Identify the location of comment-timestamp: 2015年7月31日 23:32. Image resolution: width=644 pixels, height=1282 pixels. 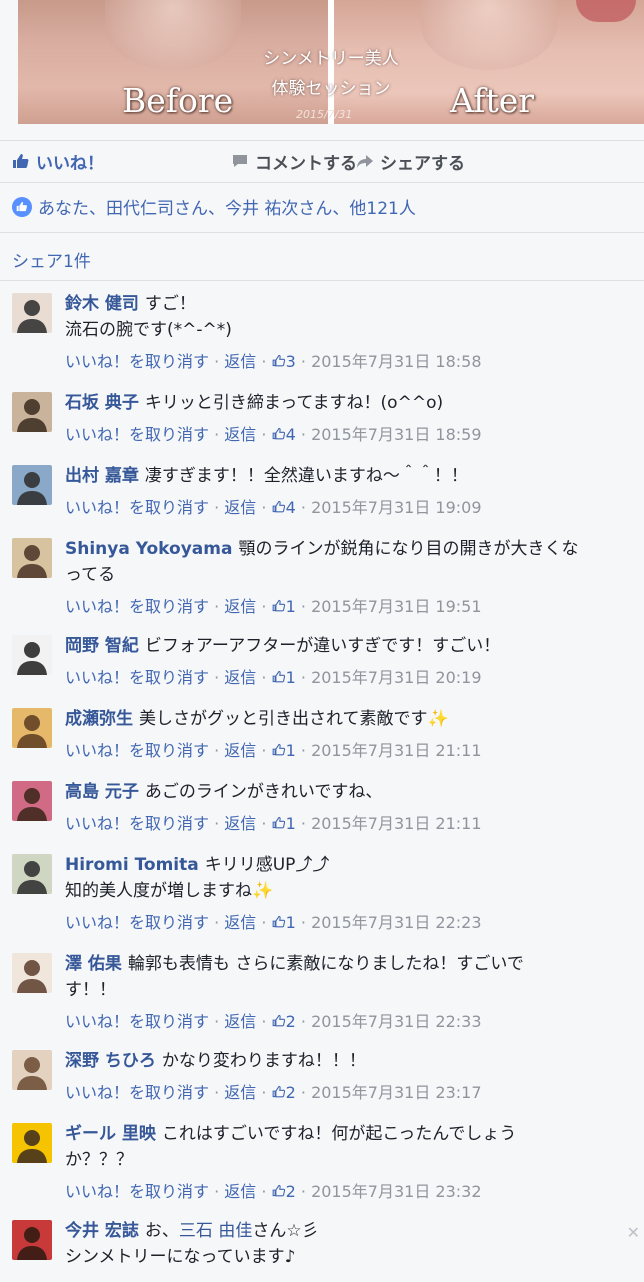
(396, 1191).